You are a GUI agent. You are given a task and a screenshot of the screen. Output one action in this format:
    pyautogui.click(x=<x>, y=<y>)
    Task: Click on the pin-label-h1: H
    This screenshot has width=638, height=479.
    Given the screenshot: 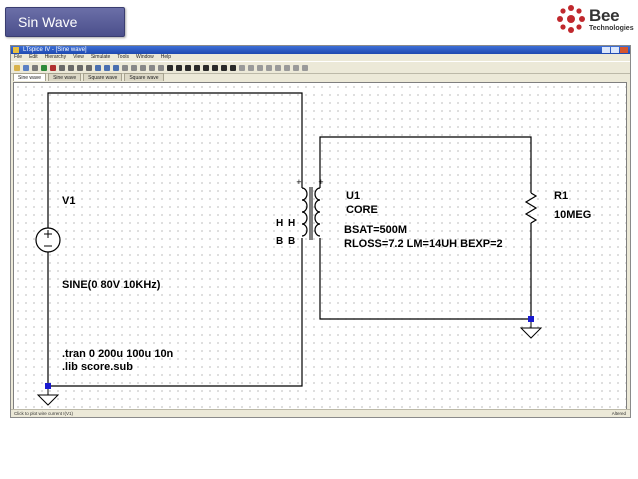 What is the action you would take?
    pyautogui.click(x=280, y=223)
    